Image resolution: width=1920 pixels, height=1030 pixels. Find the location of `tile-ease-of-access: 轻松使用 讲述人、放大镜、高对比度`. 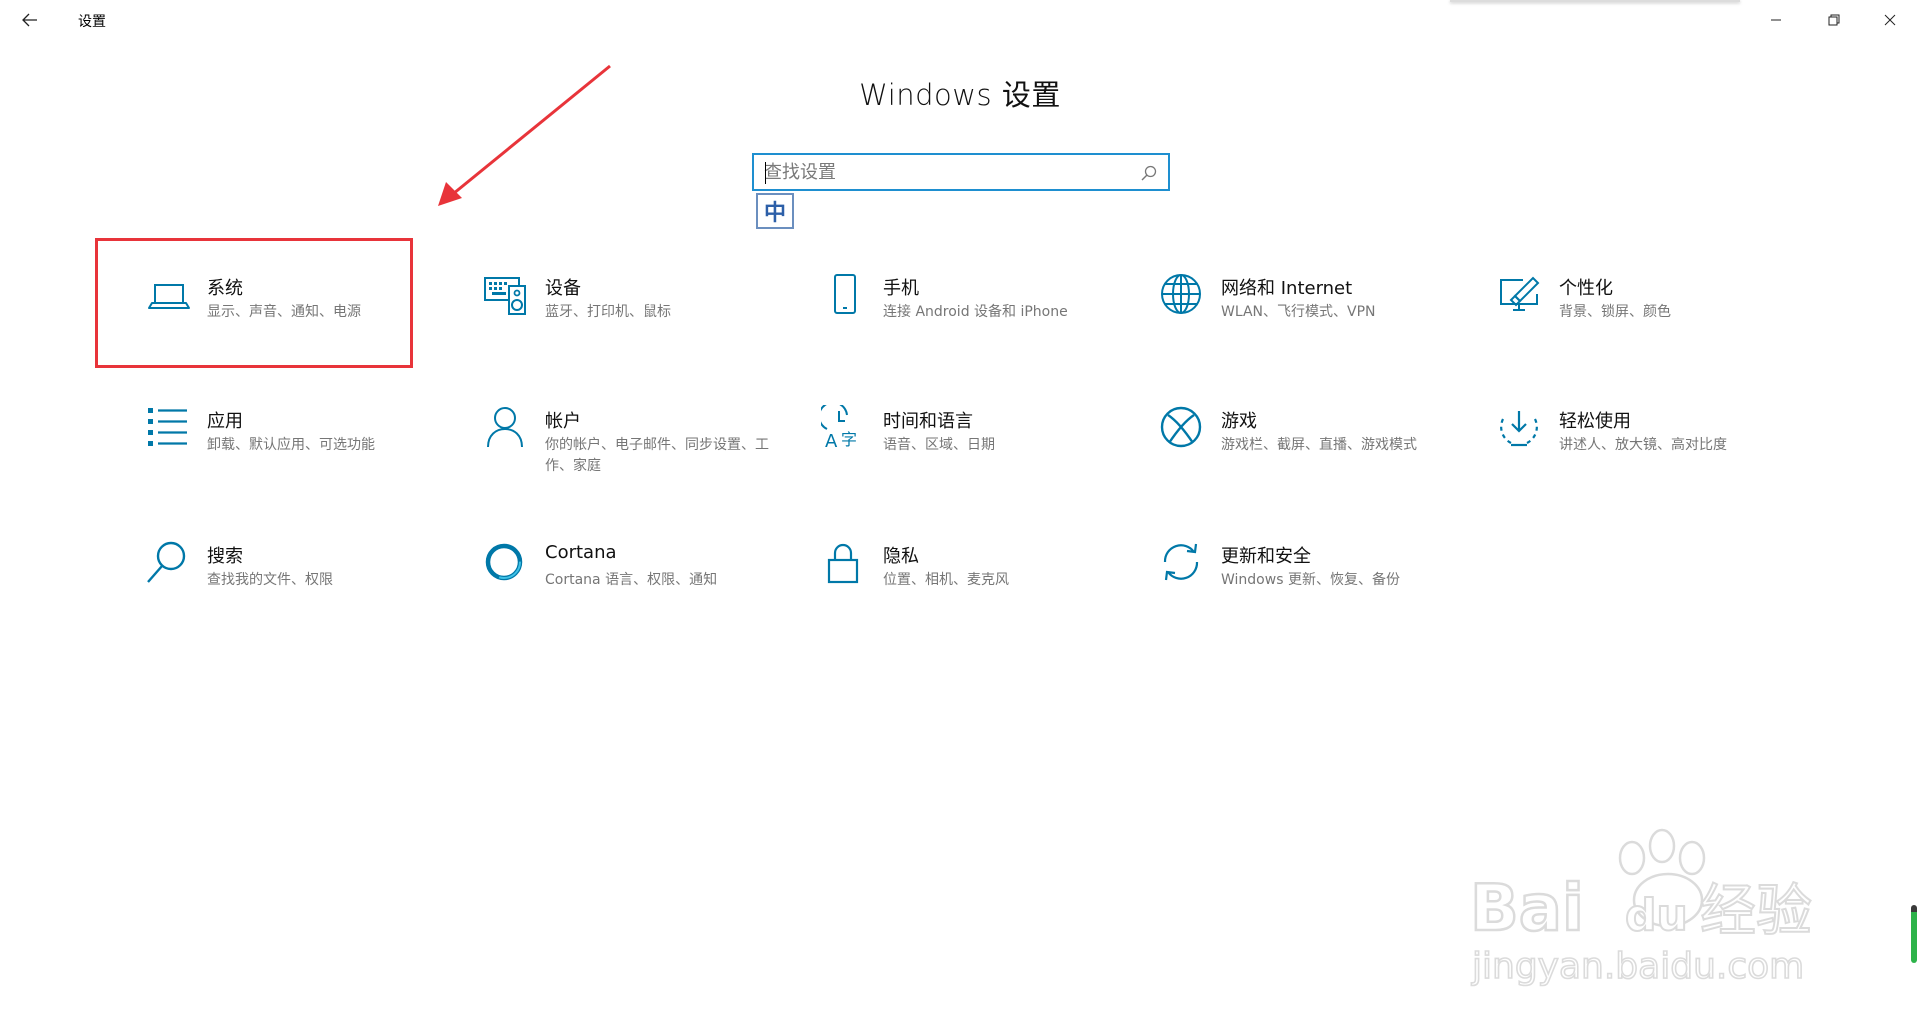

tile-ease-of-access: 轻松使用 讲述人、放大镜、高对比度 is located at coordinates (1662, 460).